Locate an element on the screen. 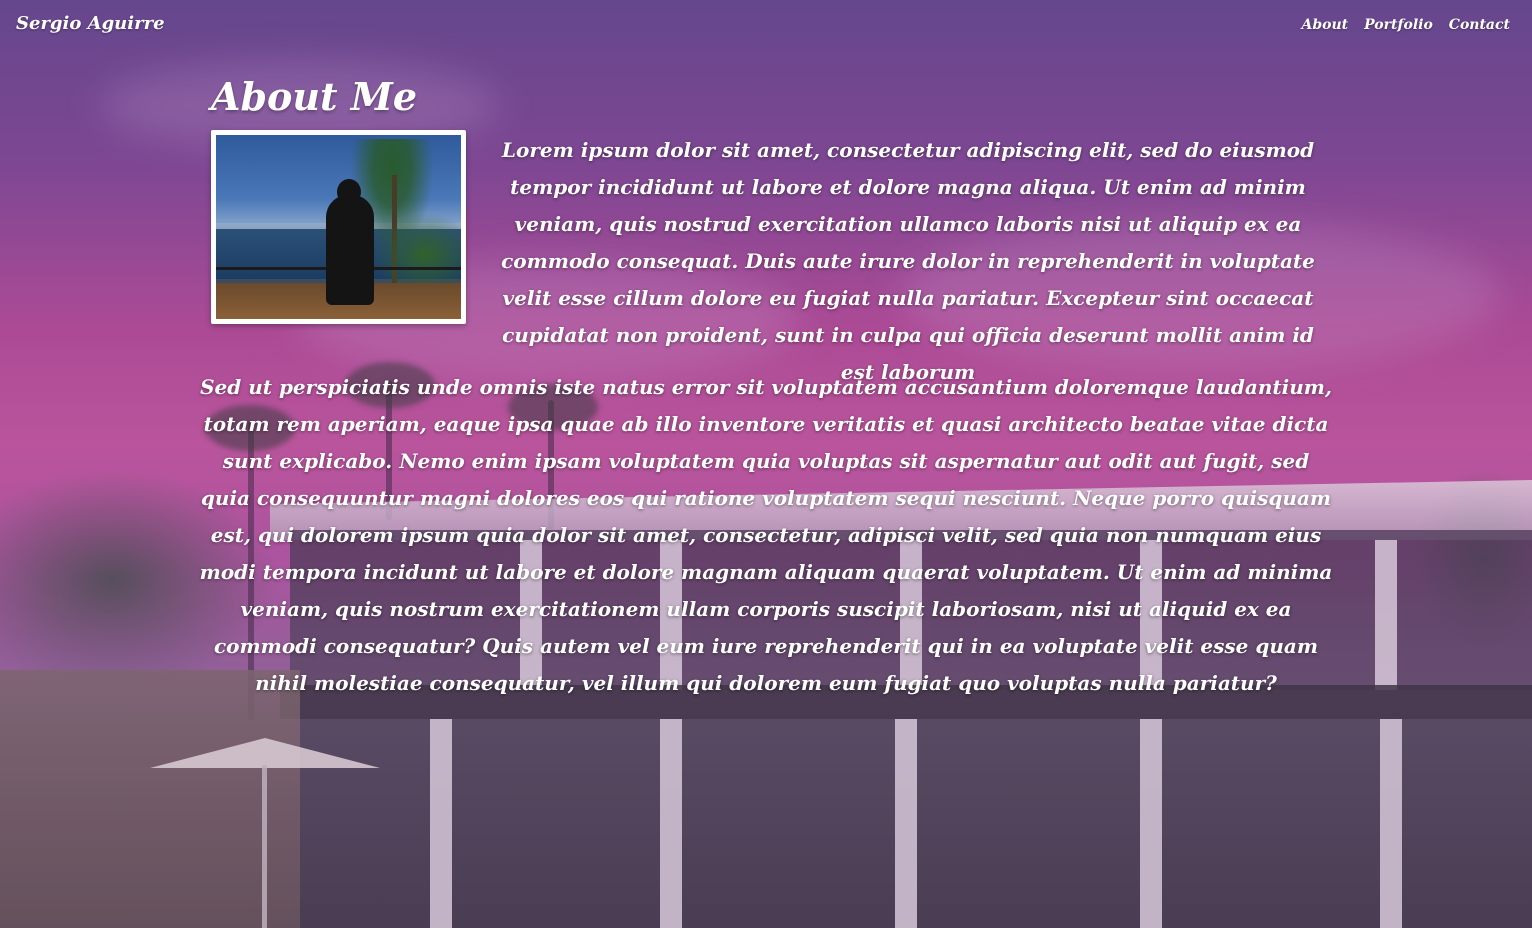 This screenshot has height=928, width=1532. main-nav: About Portfolio Contact is located at coordinates (1405, 25).